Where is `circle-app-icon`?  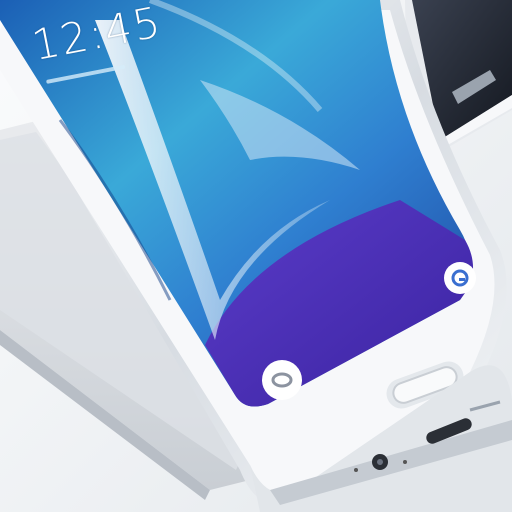
circle-app-icon is located at coordinates (460, 278).